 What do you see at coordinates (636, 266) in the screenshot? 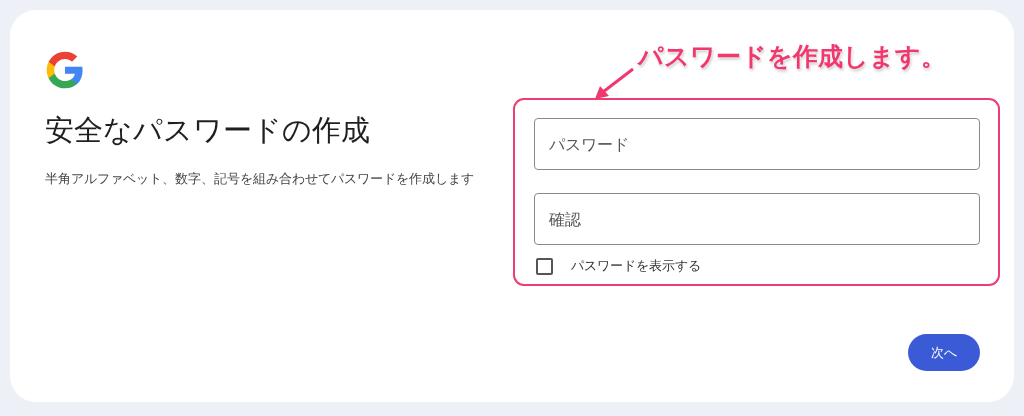
I see `checkbox-label: パスワードを表示する` at bounding box center [636, 266].